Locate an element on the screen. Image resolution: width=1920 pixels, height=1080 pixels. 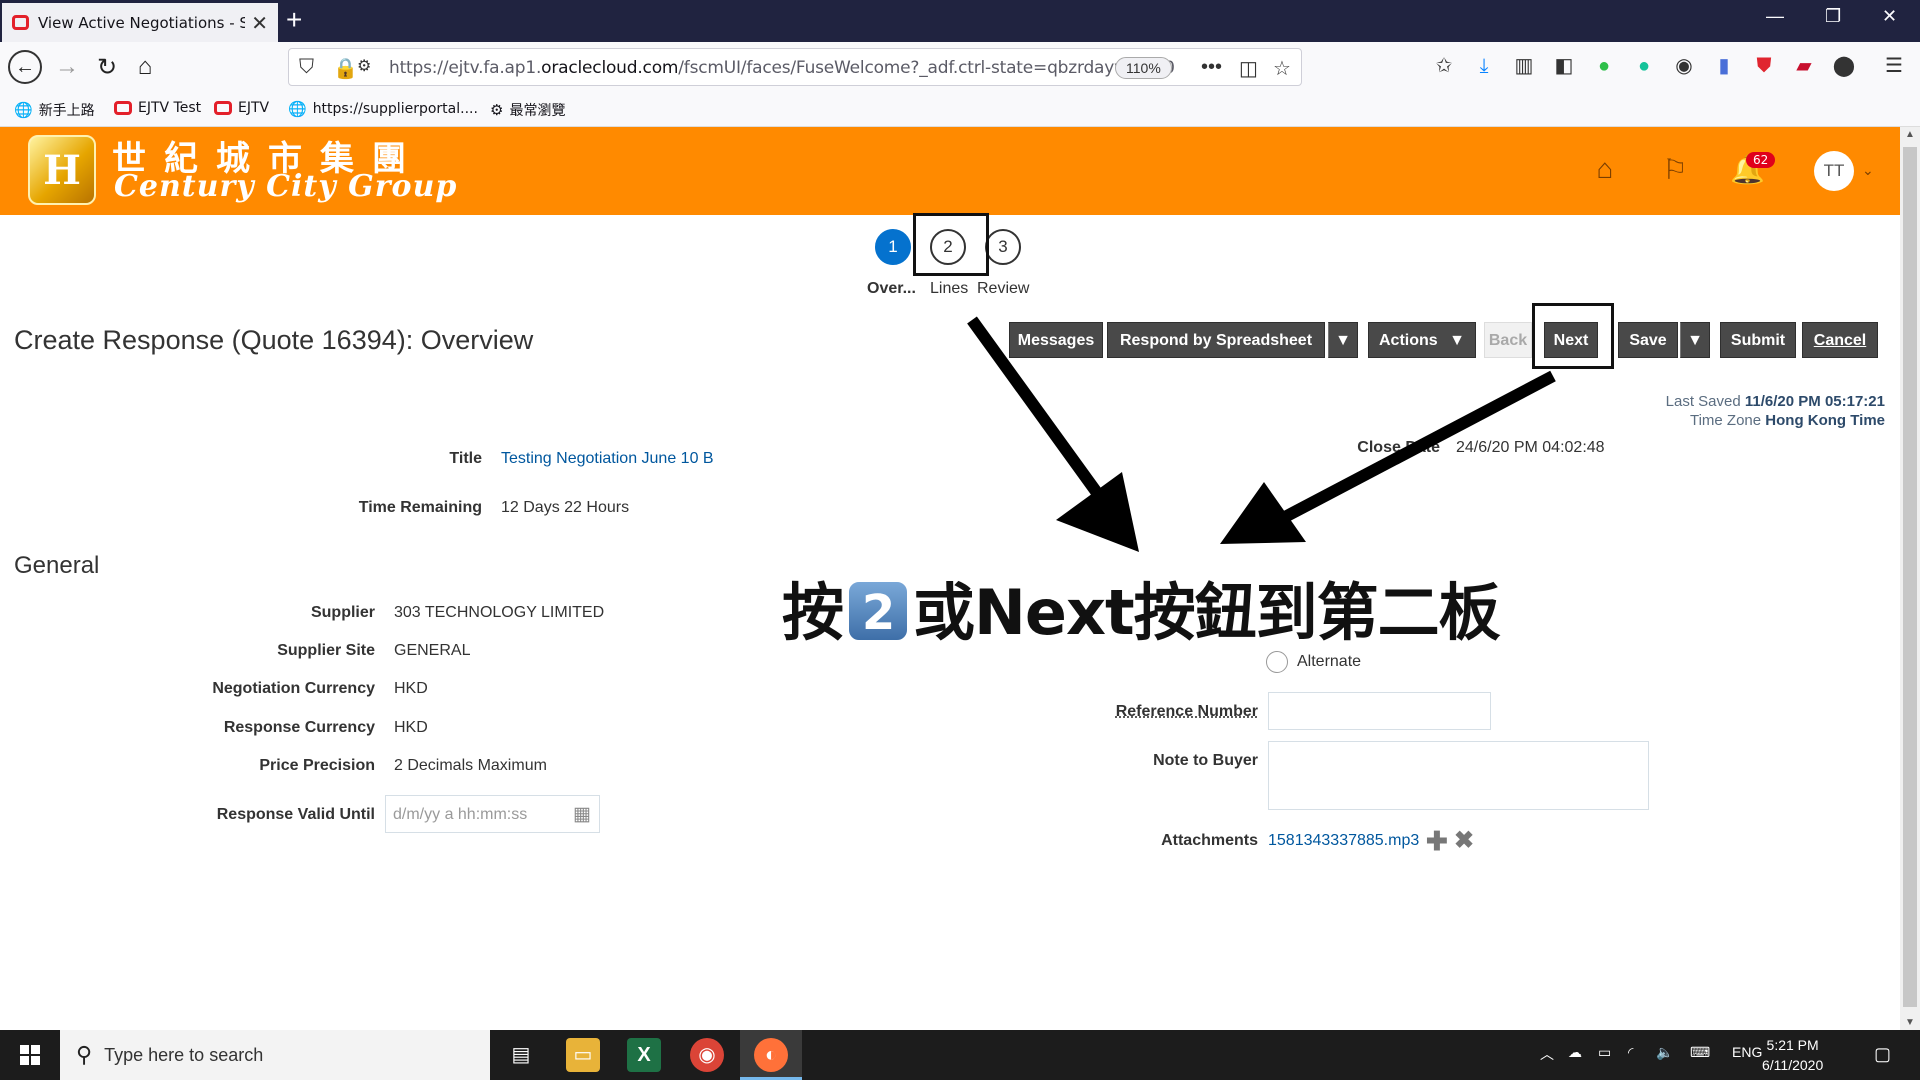
reference-number-input is located at coordinates (1379, 711).